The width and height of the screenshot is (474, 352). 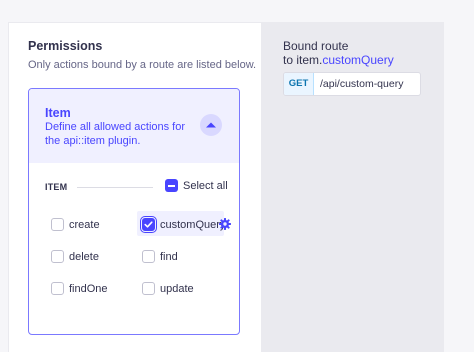 I want to click on collapse-button, so click(x=211, y=125).